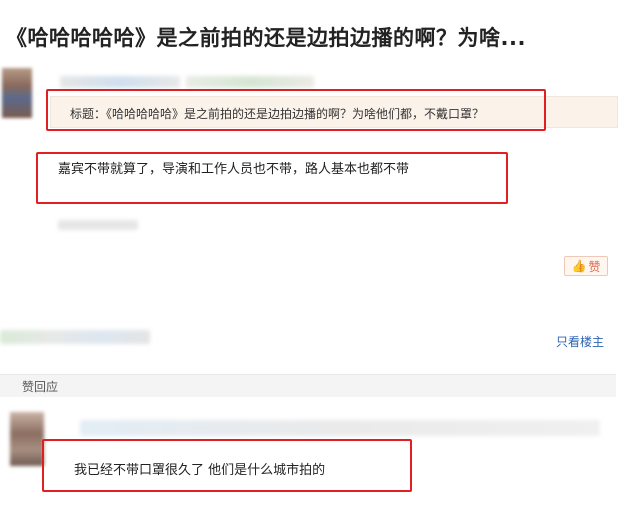 This screenshot has width=641, height=508. Describe the element at coordinates (27, 439) in the screenshot. I see `reply-avatar` at that location.